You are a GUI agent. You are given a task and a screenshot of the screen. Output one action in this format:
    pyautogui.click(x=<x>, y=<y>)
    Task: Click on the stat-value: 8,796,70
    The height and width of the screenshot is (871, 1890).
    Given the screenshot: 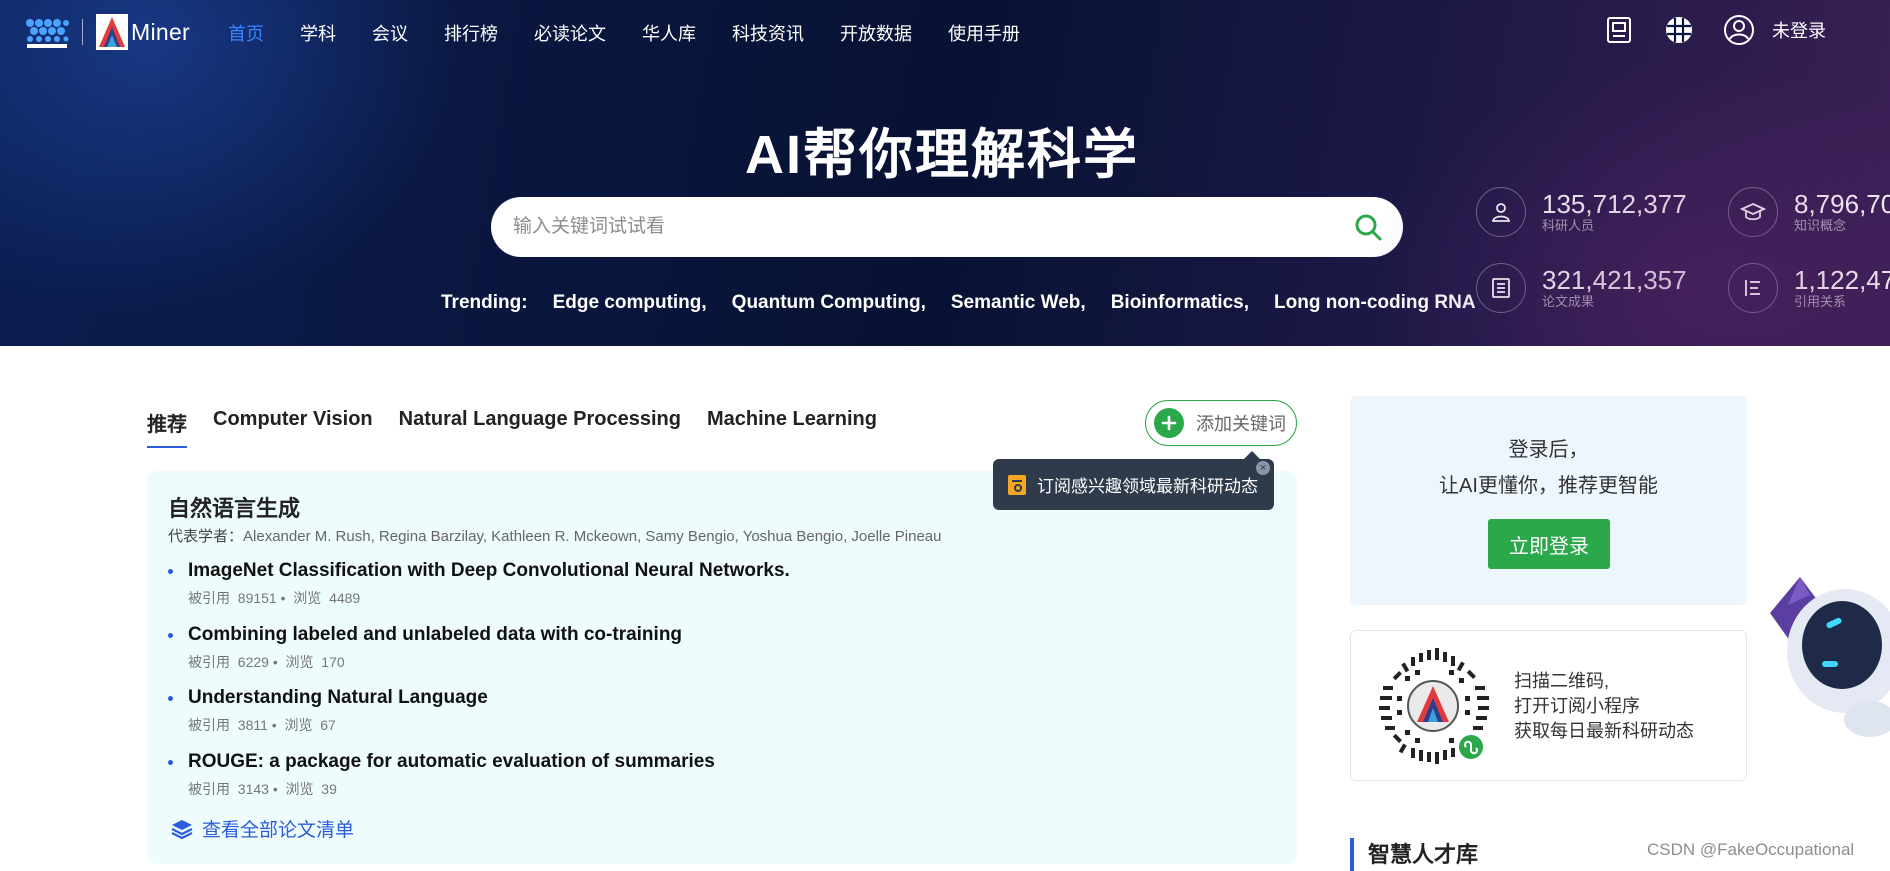 What is the action you would take?
    pyautogui.click(x=1842, y=204)
    